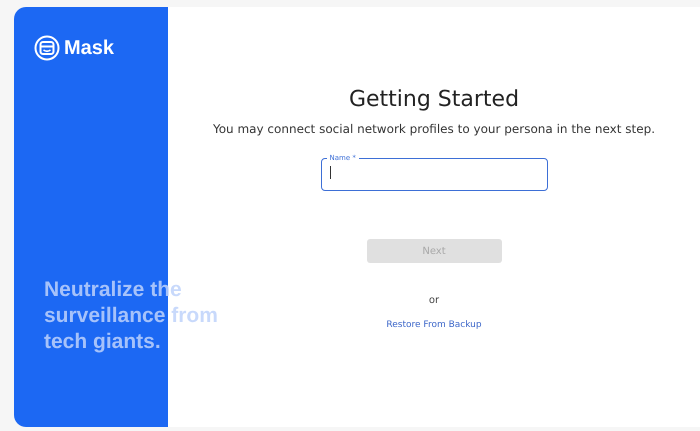 This screenshot has height=431, width=700. I want to click on page-title: Getting Started, so click(434, 99).